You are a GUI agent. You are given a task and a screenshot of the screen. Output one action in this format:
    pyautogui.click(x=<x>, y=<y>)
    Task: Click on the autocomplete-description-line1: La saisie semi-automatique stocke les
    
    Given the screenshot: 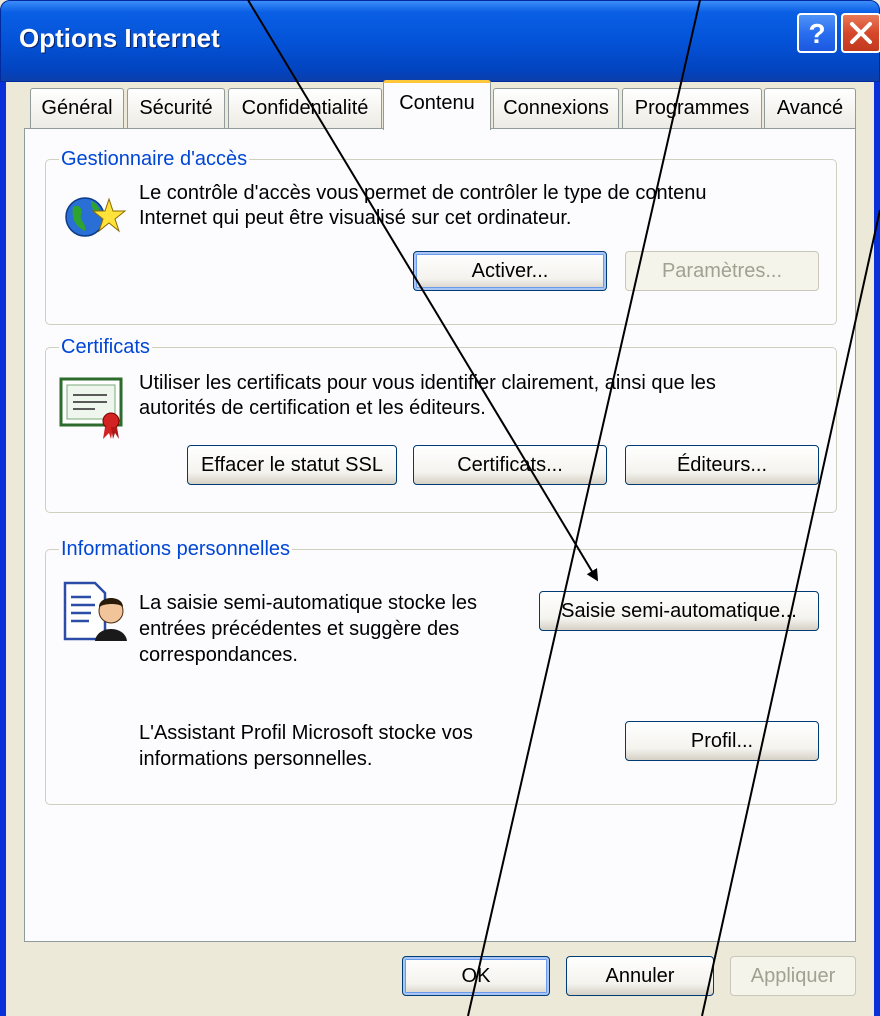 What is the action you would take?
    pyautogui.click(x=308, y=603)
    